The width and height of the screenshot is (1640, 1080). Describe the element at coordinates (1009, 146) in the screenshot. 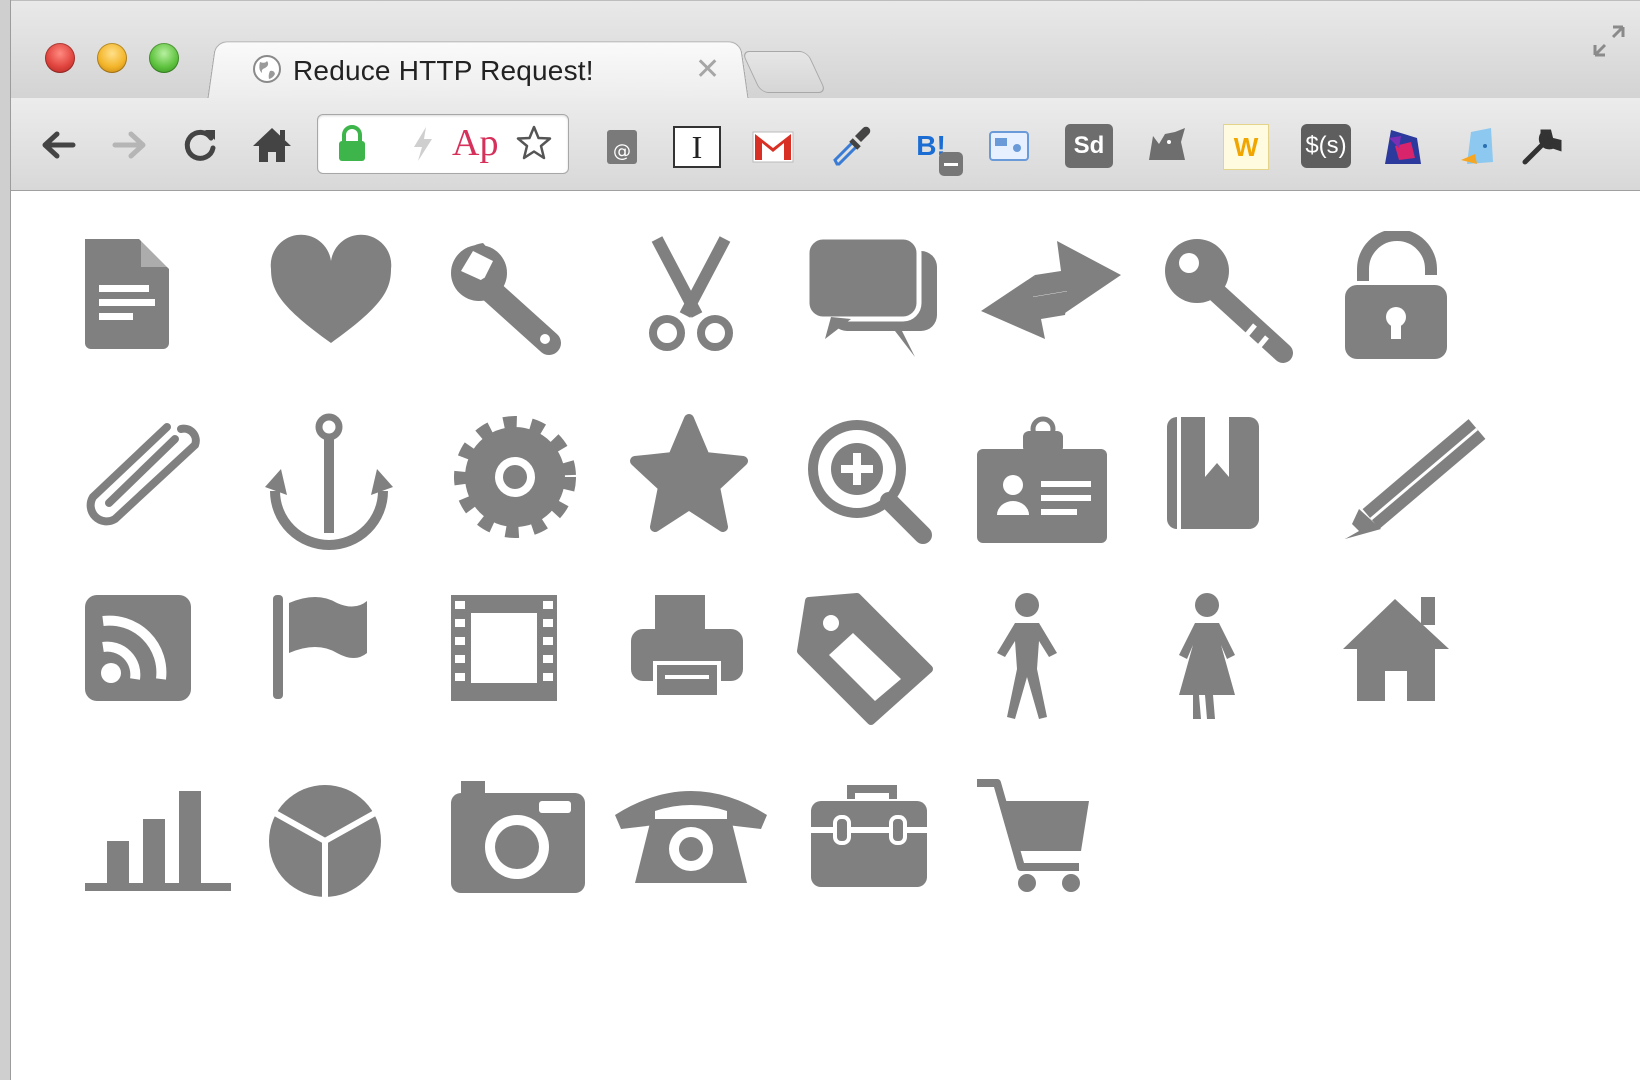

I see `screenshot-extension-icon` at that location.